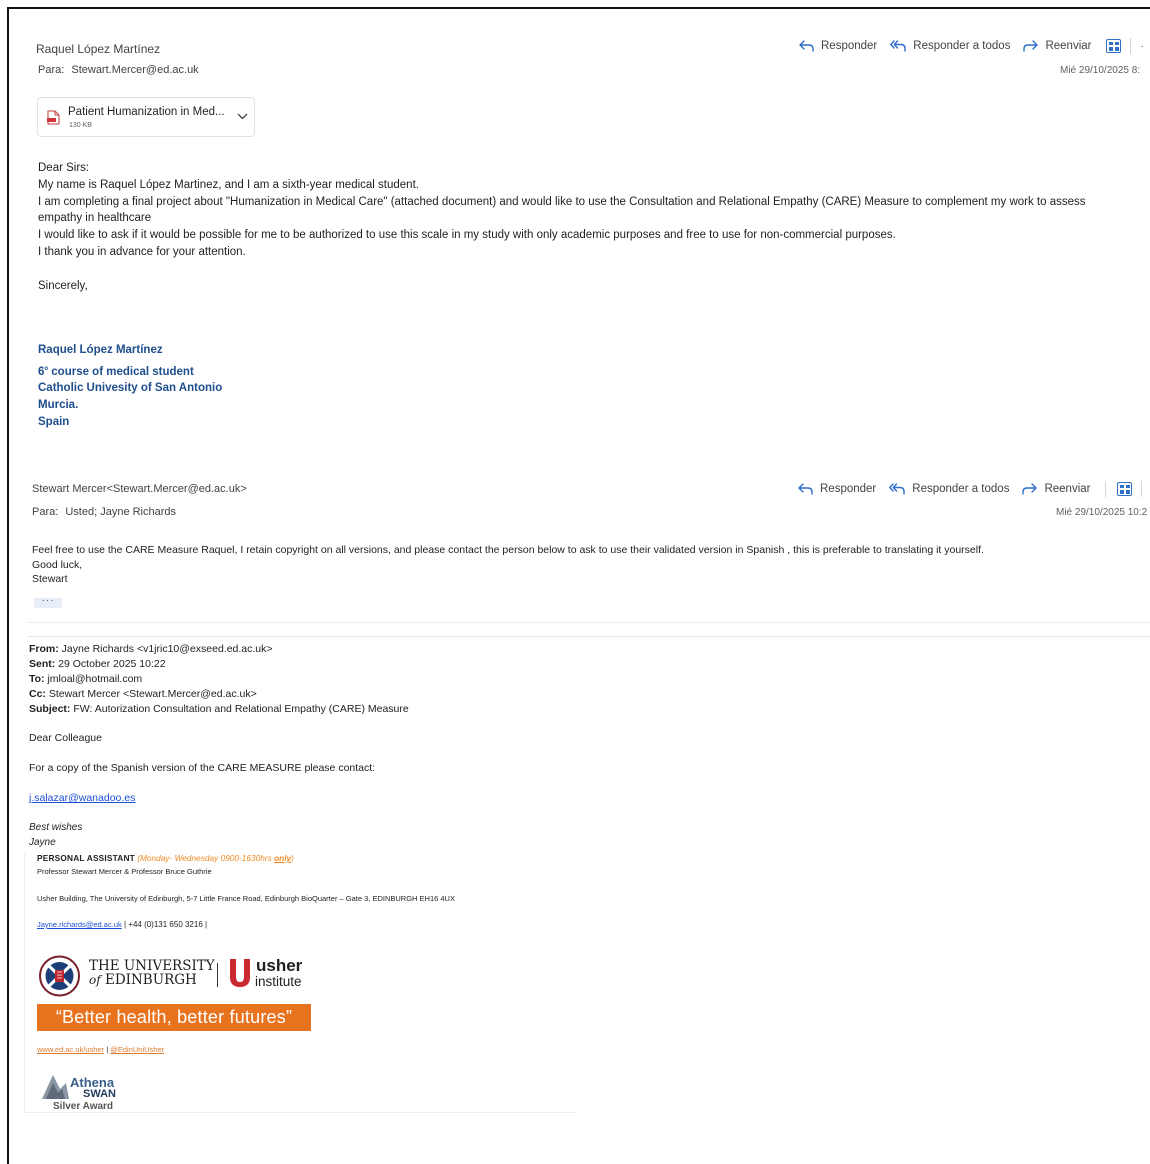 The image size is (1150, 1164). I want to click on reply-icon, so click(806, 46).